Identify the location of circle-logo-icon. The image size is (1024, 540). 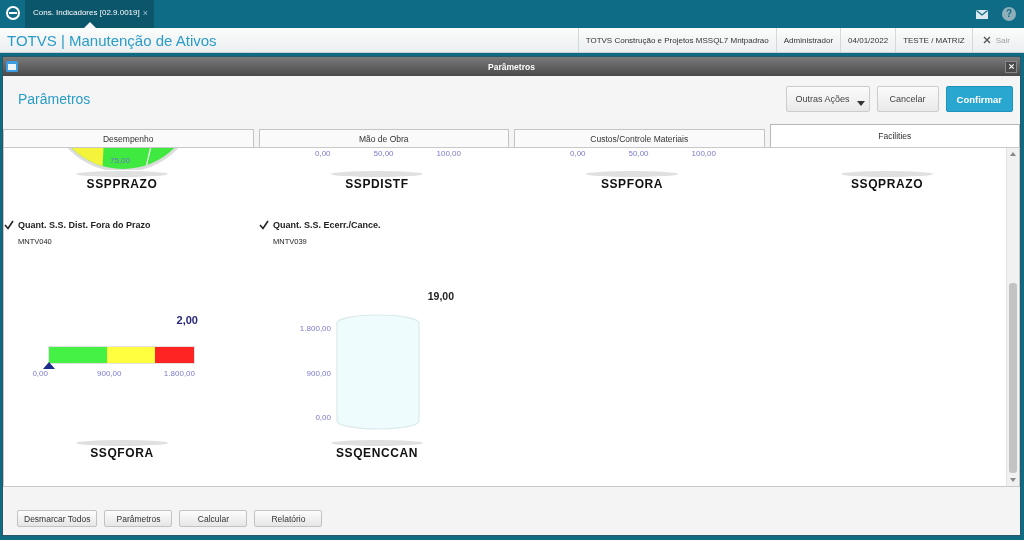
(13, 13).